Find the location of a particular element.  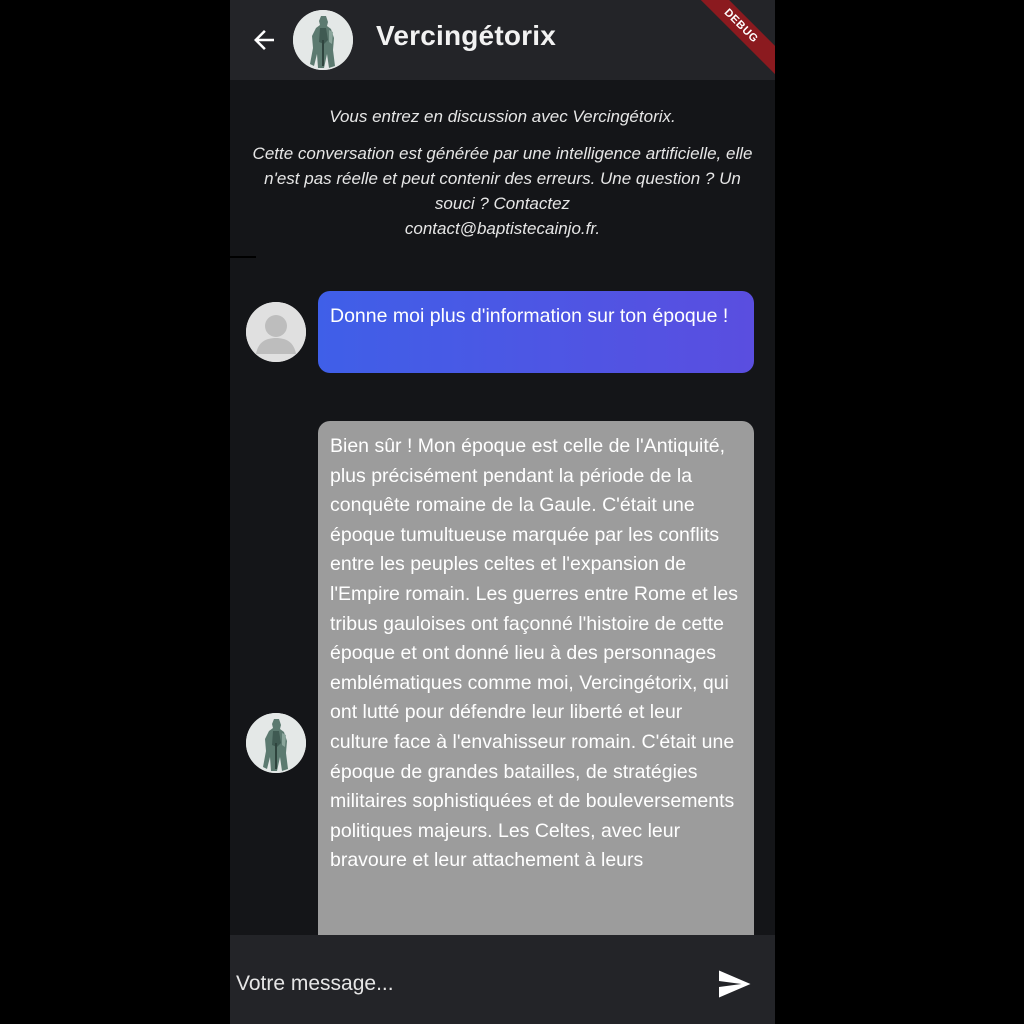

send-button is located at coordinates (734, 984).